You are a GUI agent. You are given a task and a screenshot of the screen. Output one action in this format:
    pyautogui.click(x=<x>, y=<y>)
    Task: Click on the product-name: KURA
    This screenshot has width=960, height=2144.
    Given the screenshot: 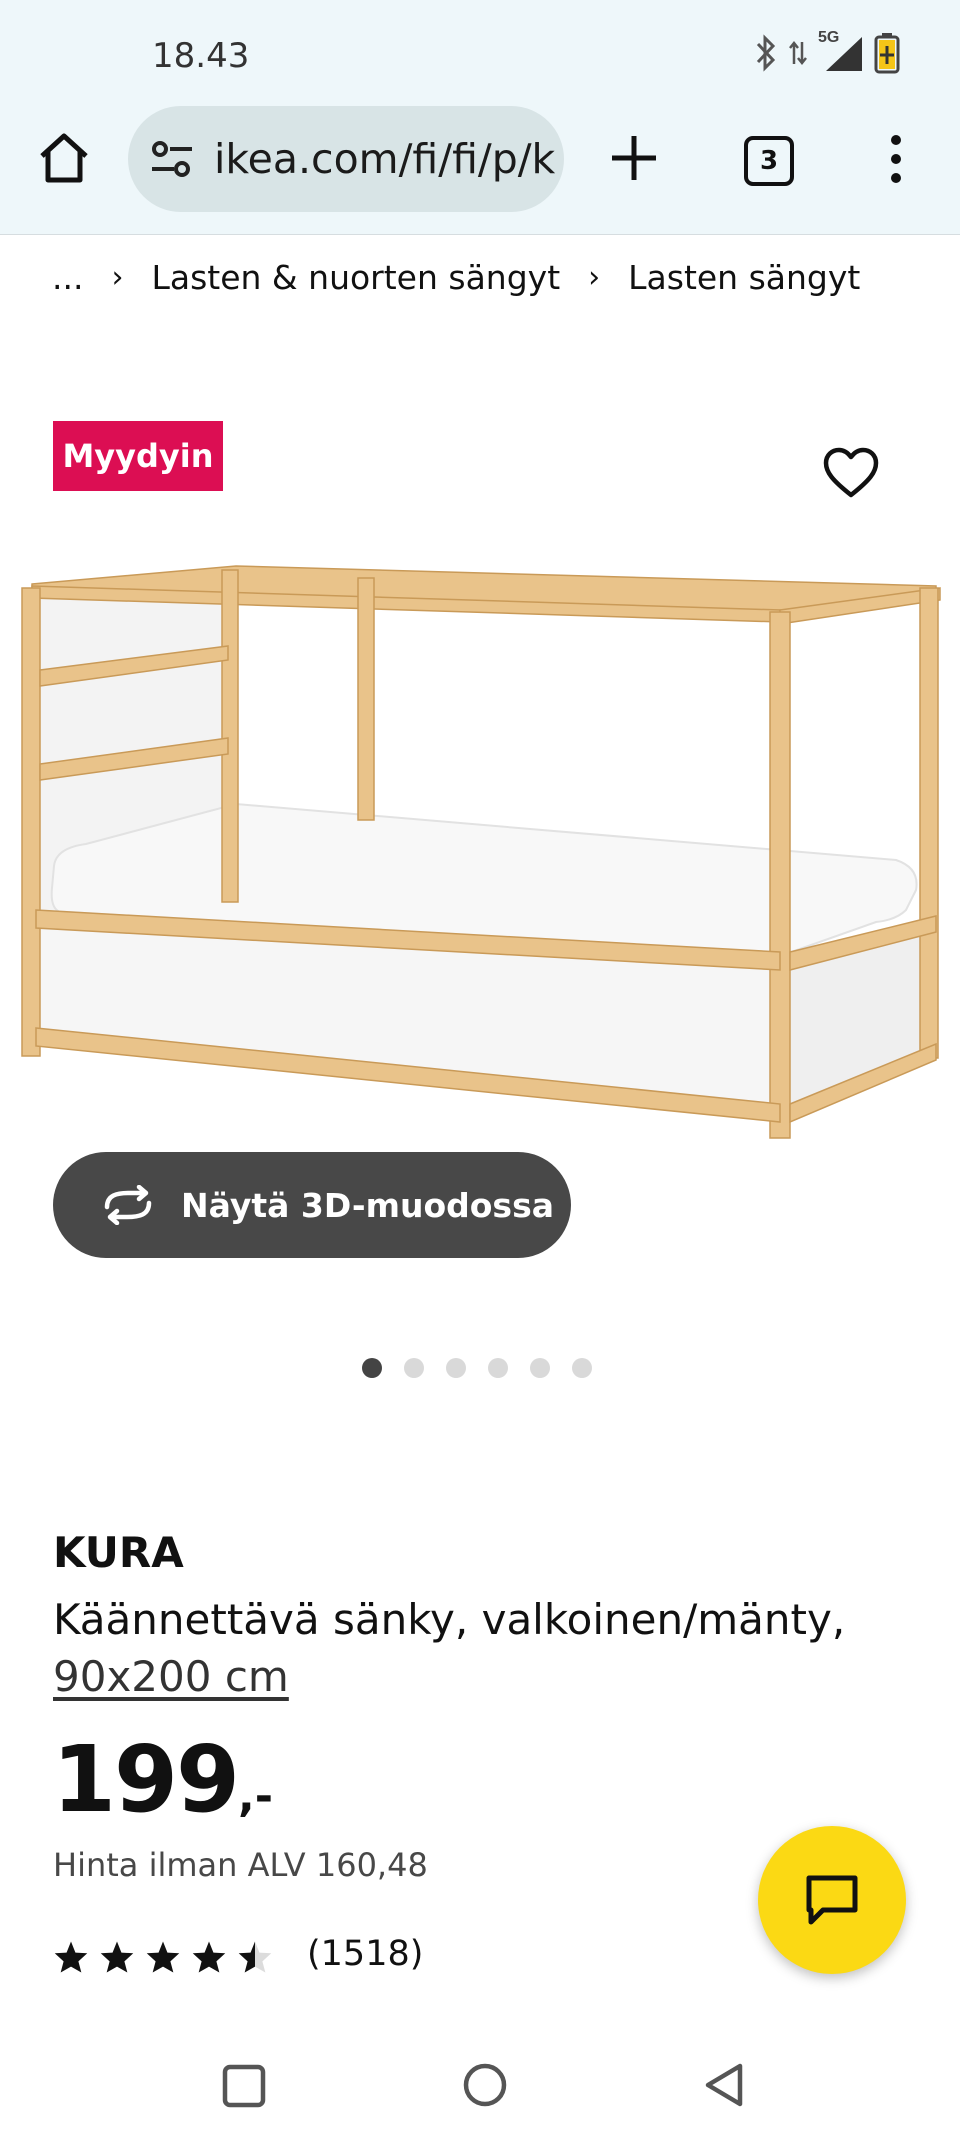 What is the action you would take?
    pyautogui.click(x=118, y=1552)
    